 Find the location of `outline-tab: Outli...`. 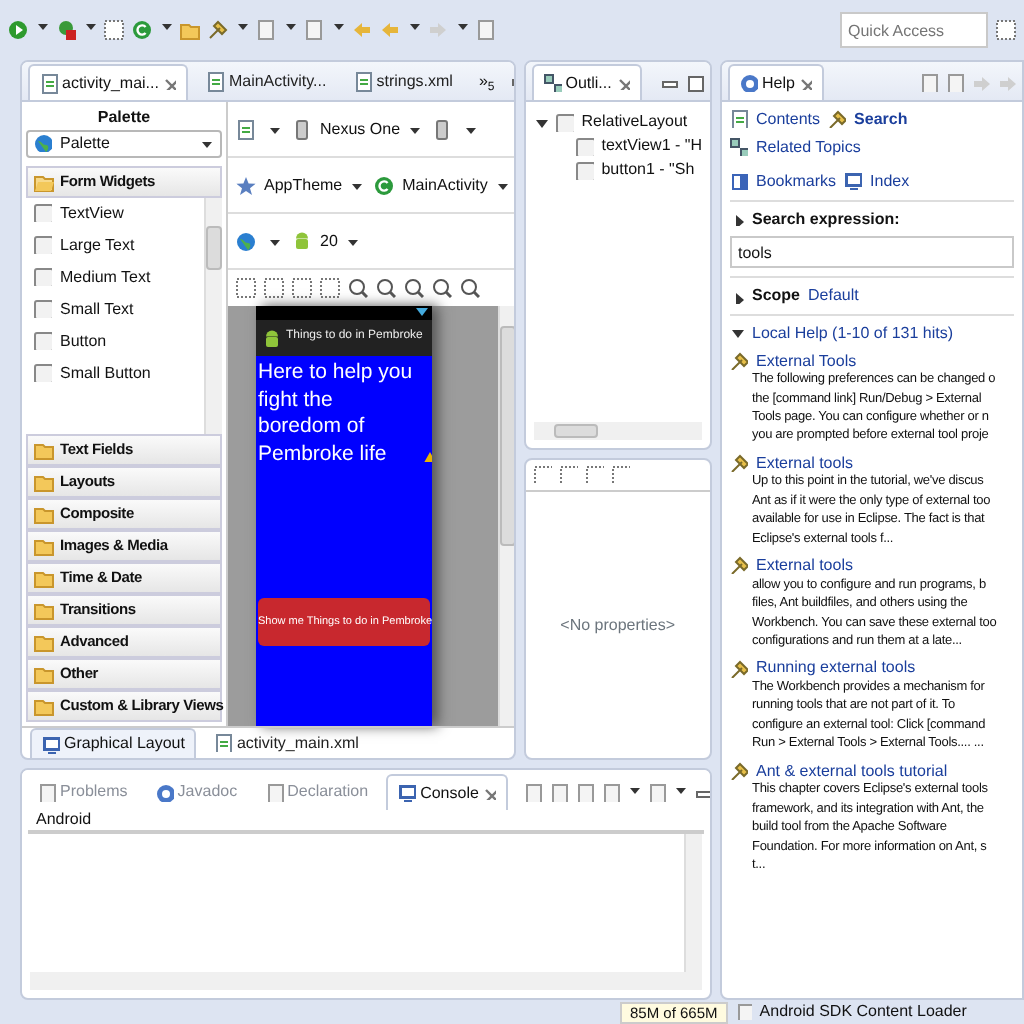

outline-tab: Outli... is located at coordinates (586, 82).